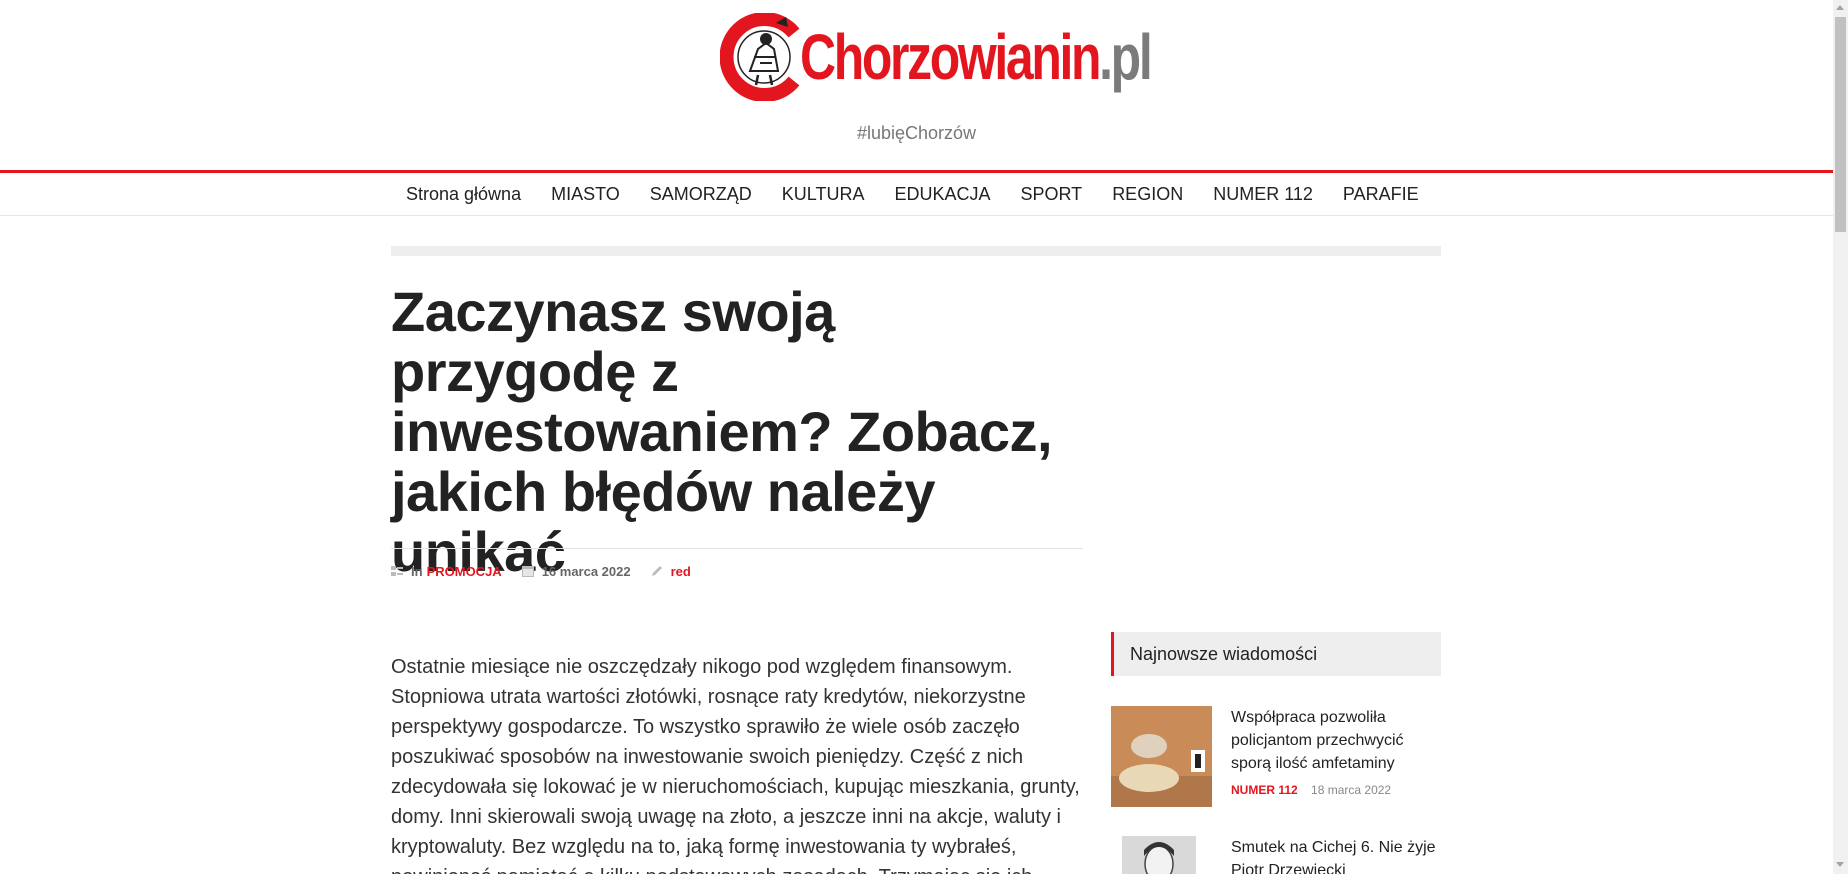 The image size is (1848, 874). Describe the element at coordinates (1263, 194) in the screenshot. I see `nav-item-numer-112: NUMER 112` at that location.